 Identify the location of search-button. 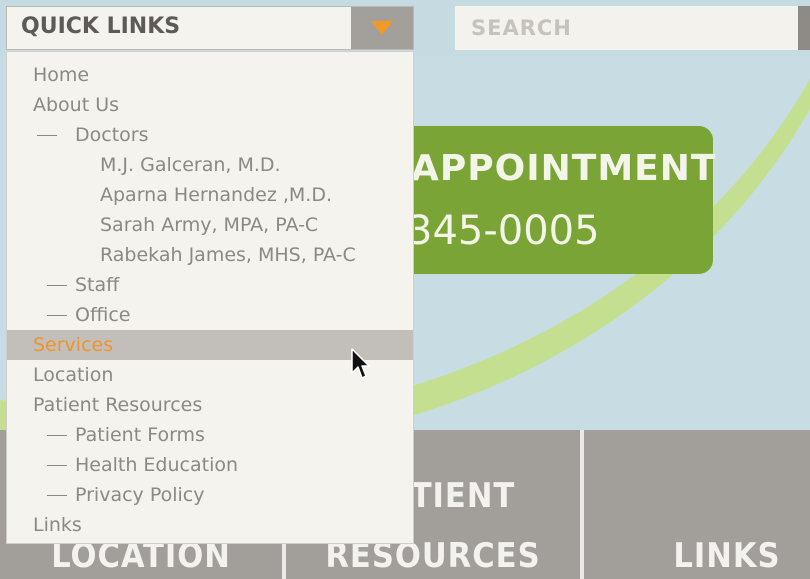
(804, 28).